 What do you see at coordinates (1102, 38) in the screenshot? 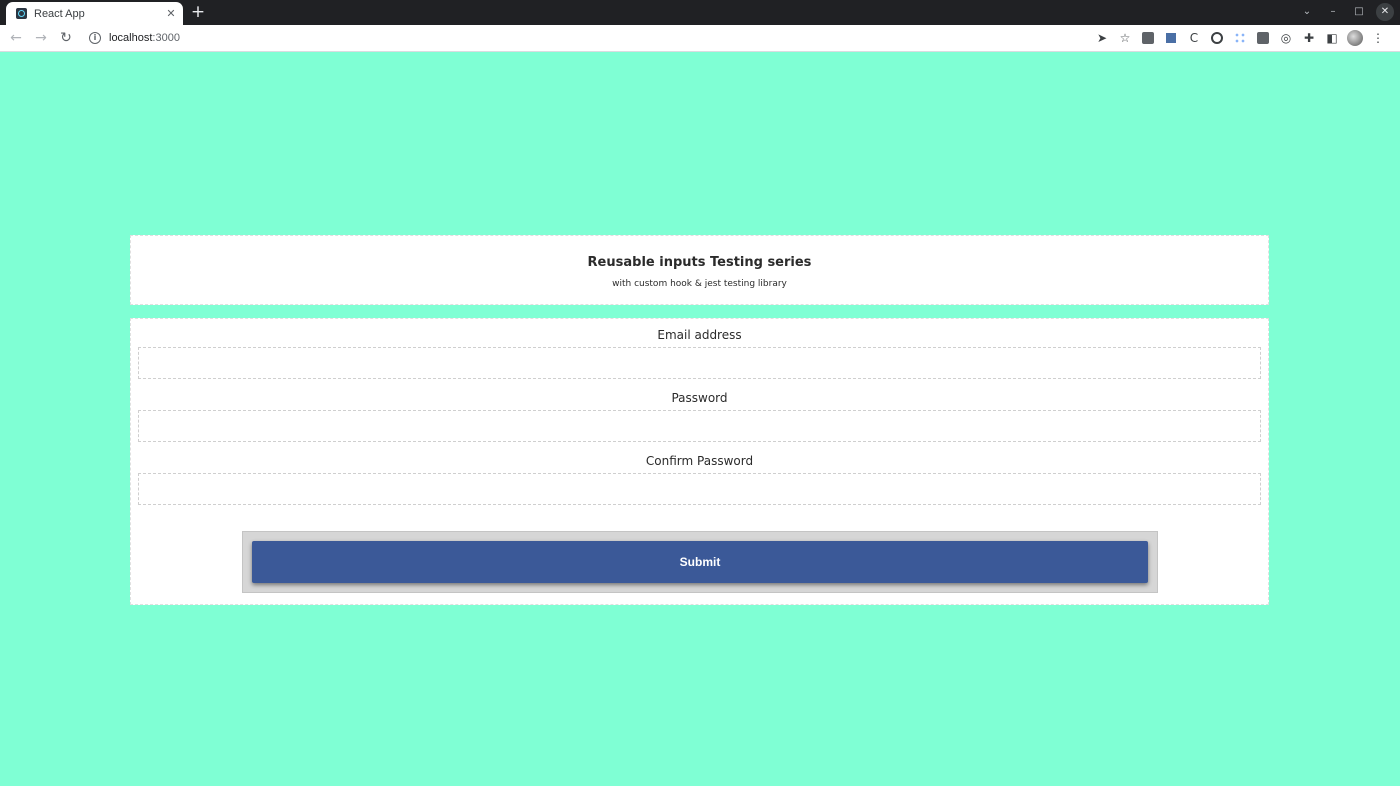
I see `send-icon: ➤` at bounding box center [1102, 38].